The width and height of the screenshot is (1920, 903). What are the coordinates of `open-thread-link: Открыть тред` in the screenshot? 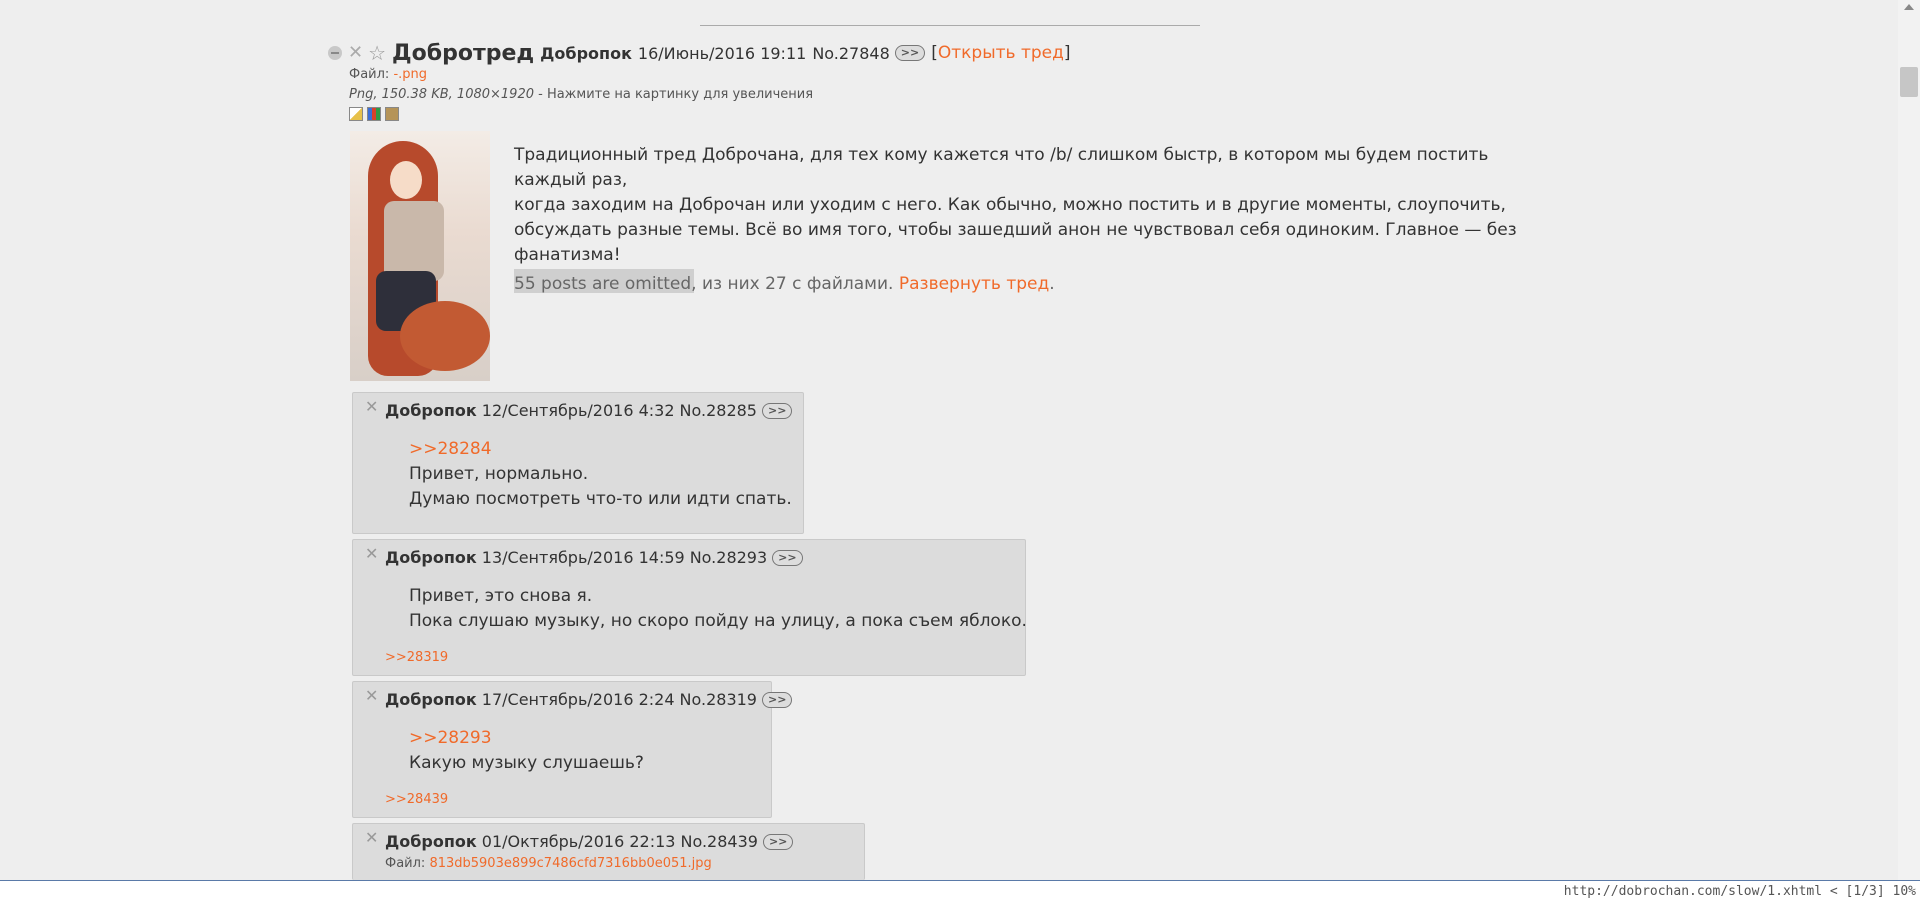 It's located at (1001, 53).